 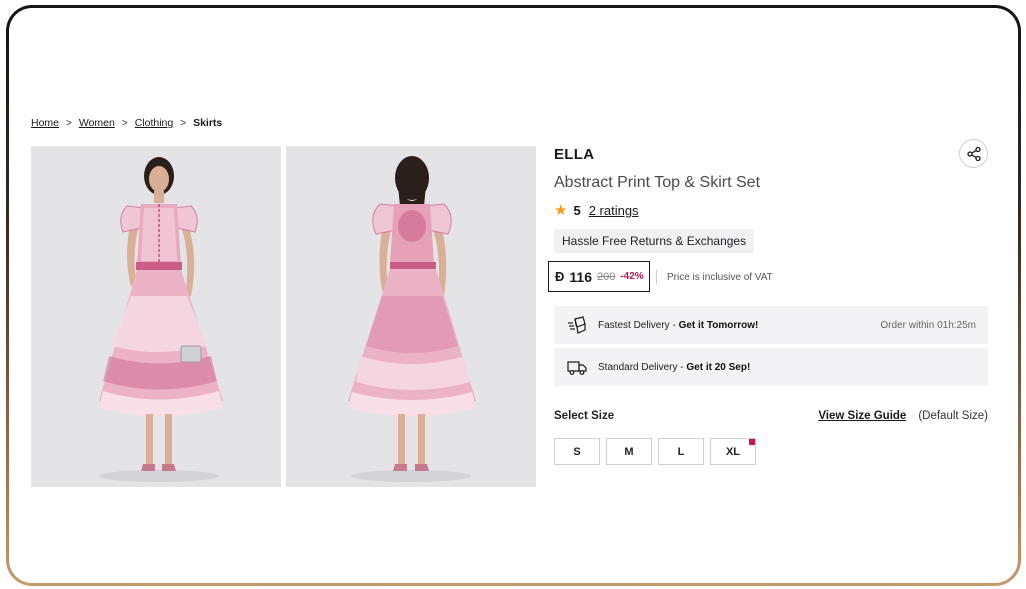 I want to click on share-icon, so click(x=973, y=153).